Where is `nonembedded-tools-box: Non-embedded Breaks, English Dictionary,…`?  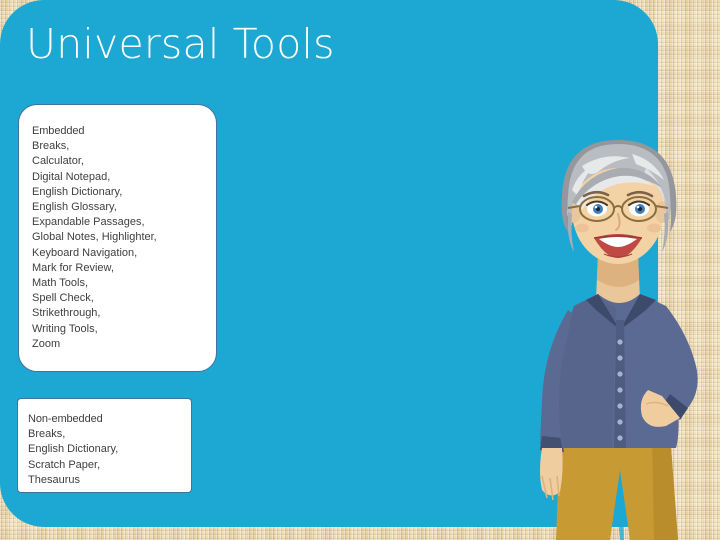 nonembedded-tools-box: Non-embedded Breaks, English Dictionary,… is located at coordinates (104, 445).